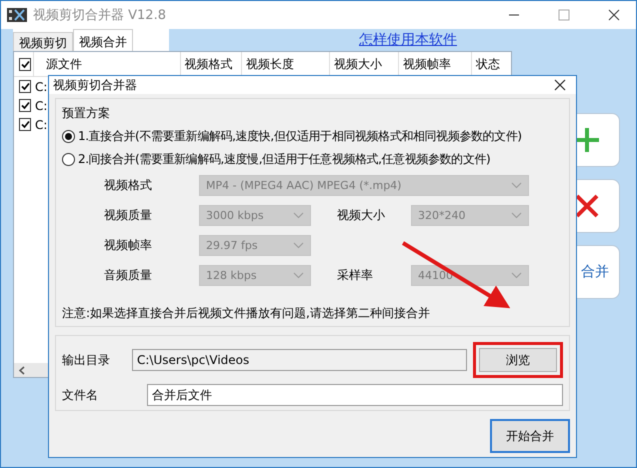  What do you see at coordinates (299, 360) in the screenshot?
I see `output-field: C:\Users\pc\Videos` at bounding box center [299, 360].